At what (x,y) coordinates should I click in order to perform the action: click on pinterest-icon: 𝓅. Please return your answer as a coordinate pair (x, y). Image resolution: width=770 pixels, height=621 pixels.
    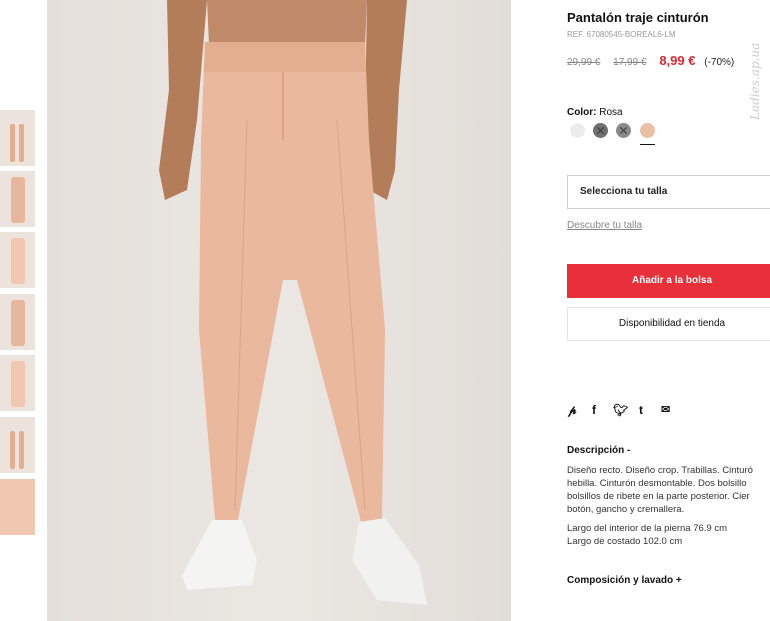
    Looking at the image, I should click on (572, 410).